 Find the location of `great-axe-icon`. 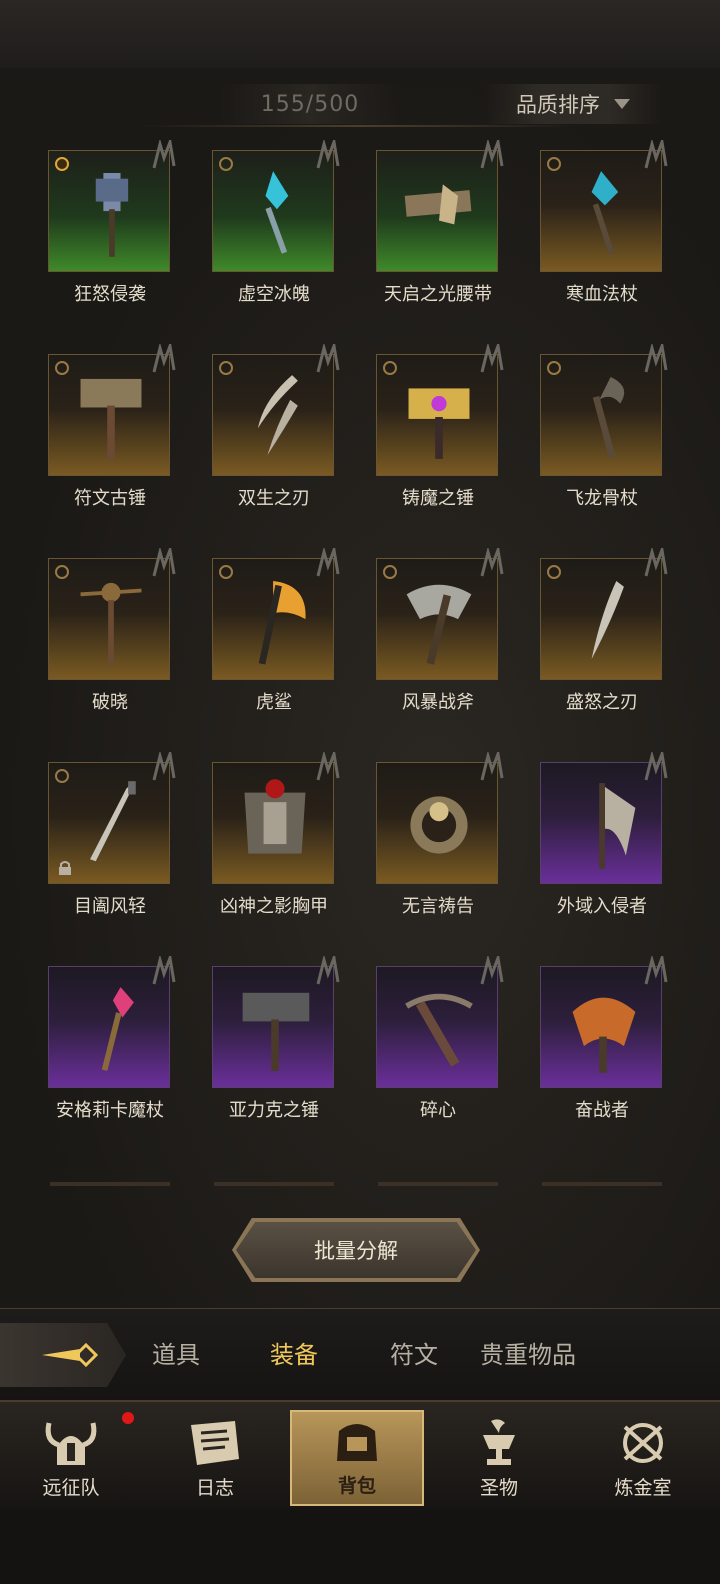

great-axe-icon is located at coordinates (604, 1035).